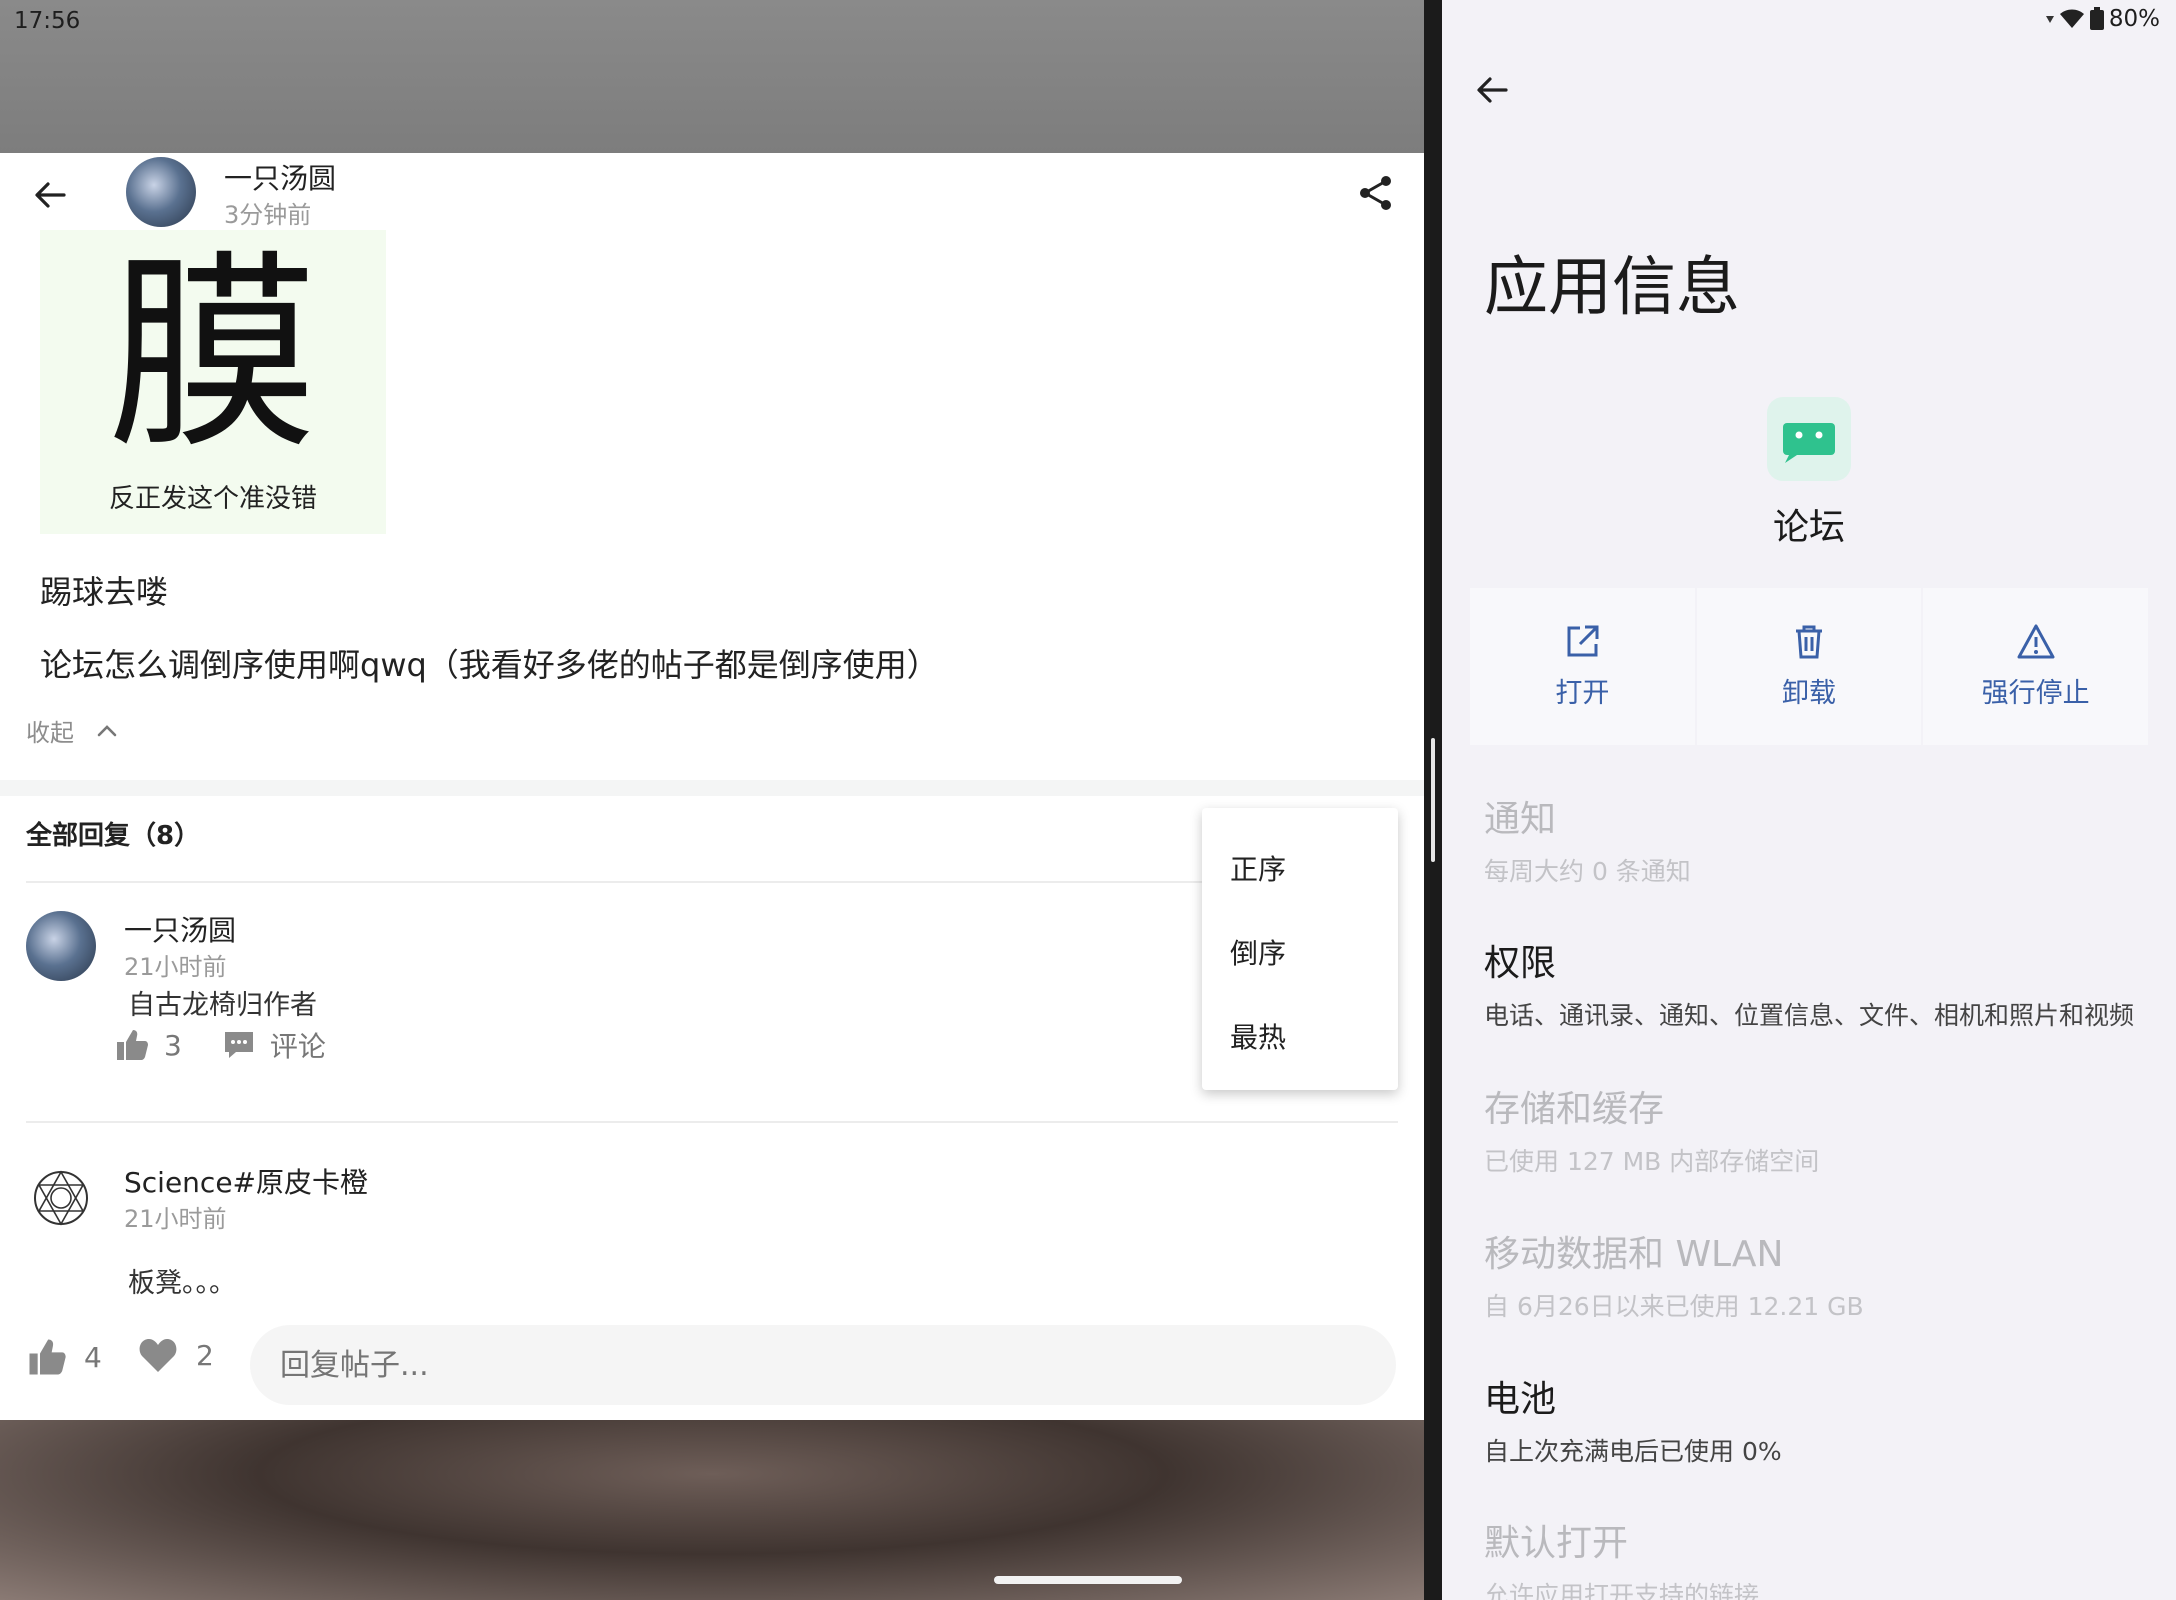 This screenshot has height=1600, width=2176. I want to click on post-image-caption: 反正发这个准没错, so click(212, 499).